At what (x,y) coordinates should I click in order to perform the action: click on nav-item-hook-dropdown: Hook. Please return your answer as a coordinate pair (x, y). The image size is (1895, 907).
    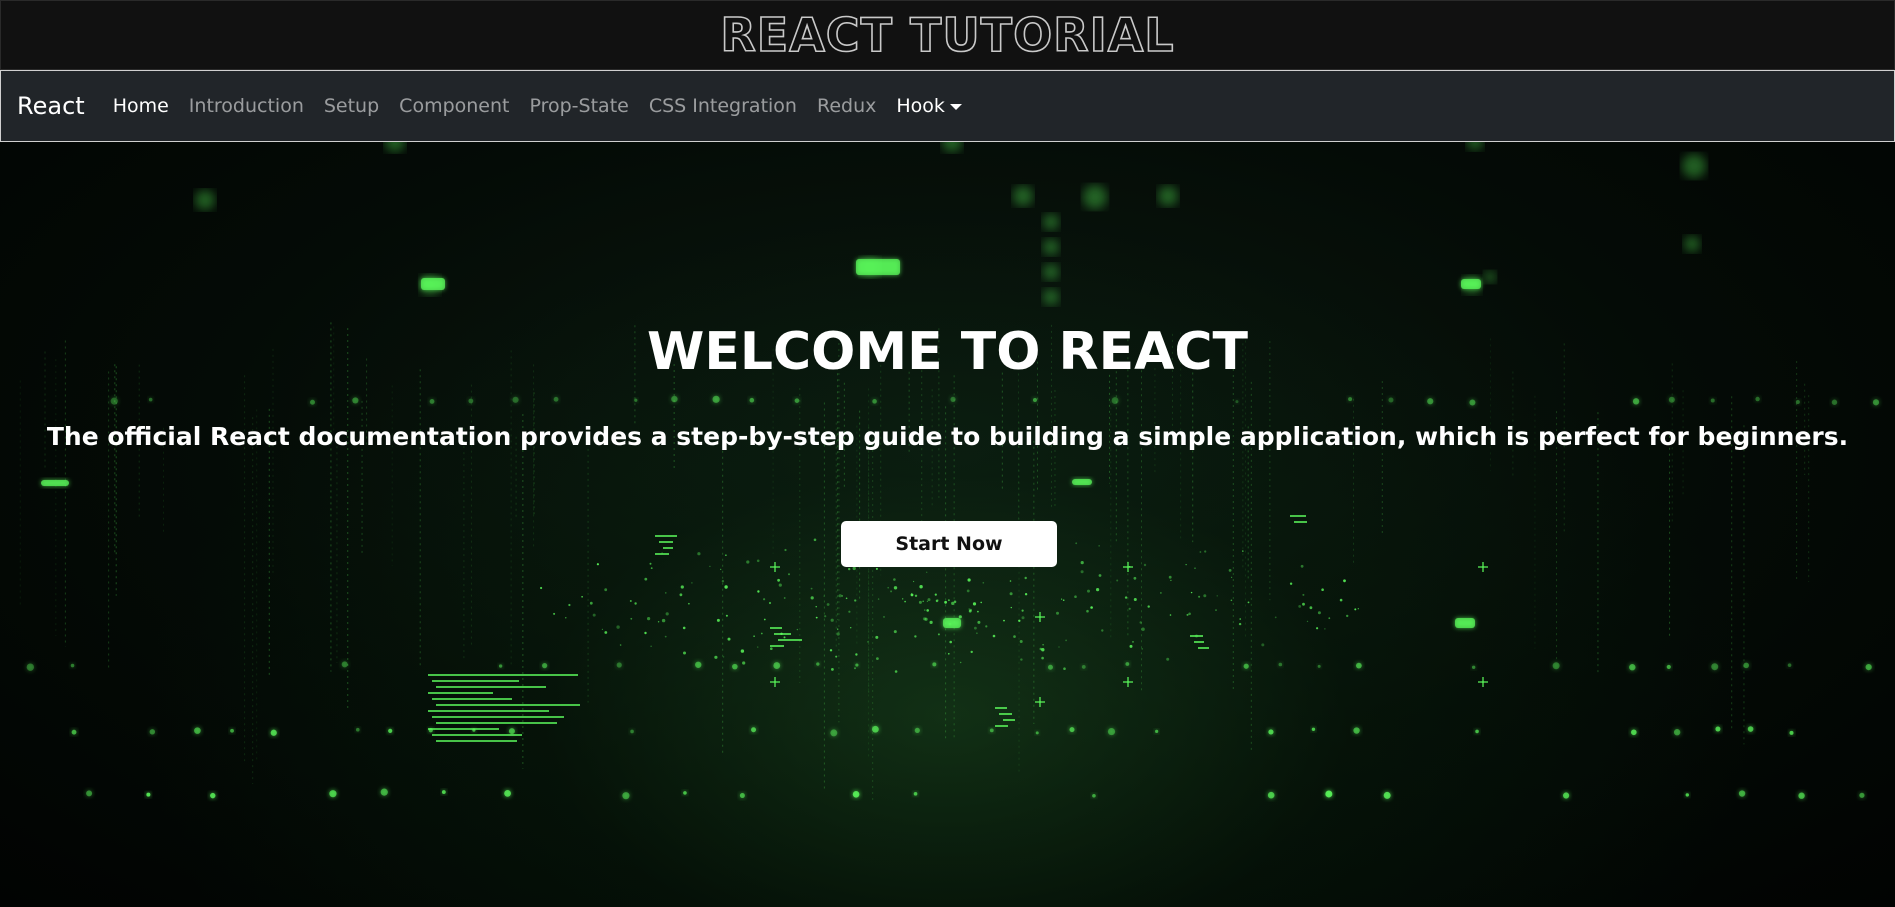
    Looking at the image, I should click on (929, 106).